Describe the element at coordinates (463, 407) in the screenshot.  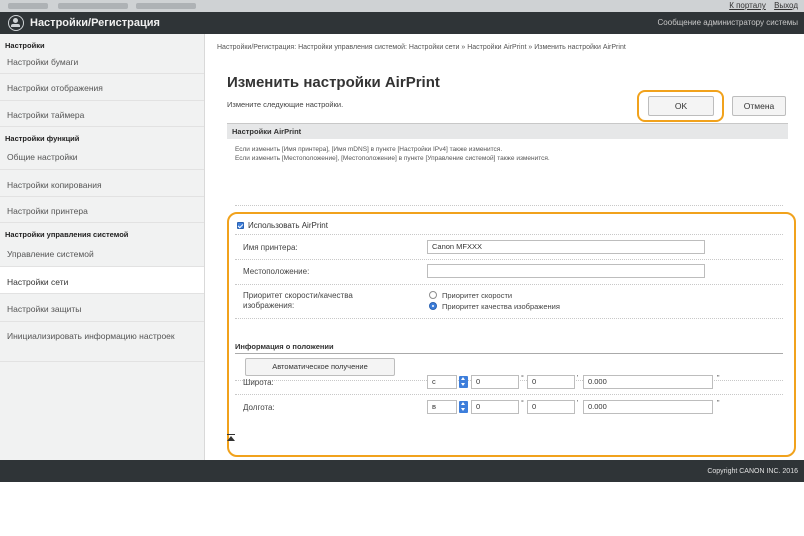
I see `longitude-direction-spinner-icon` at that location.